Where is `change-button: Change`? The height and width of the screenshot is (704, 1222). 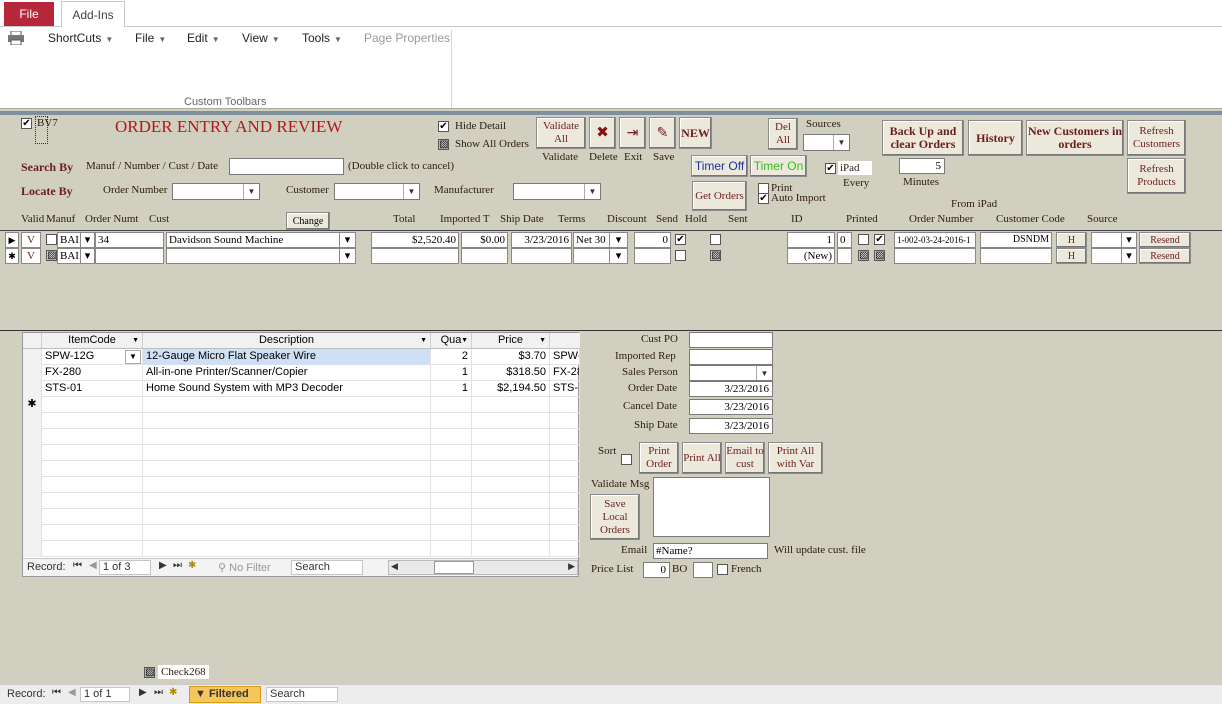
change-button: Change is located at coordinates (308, 221).